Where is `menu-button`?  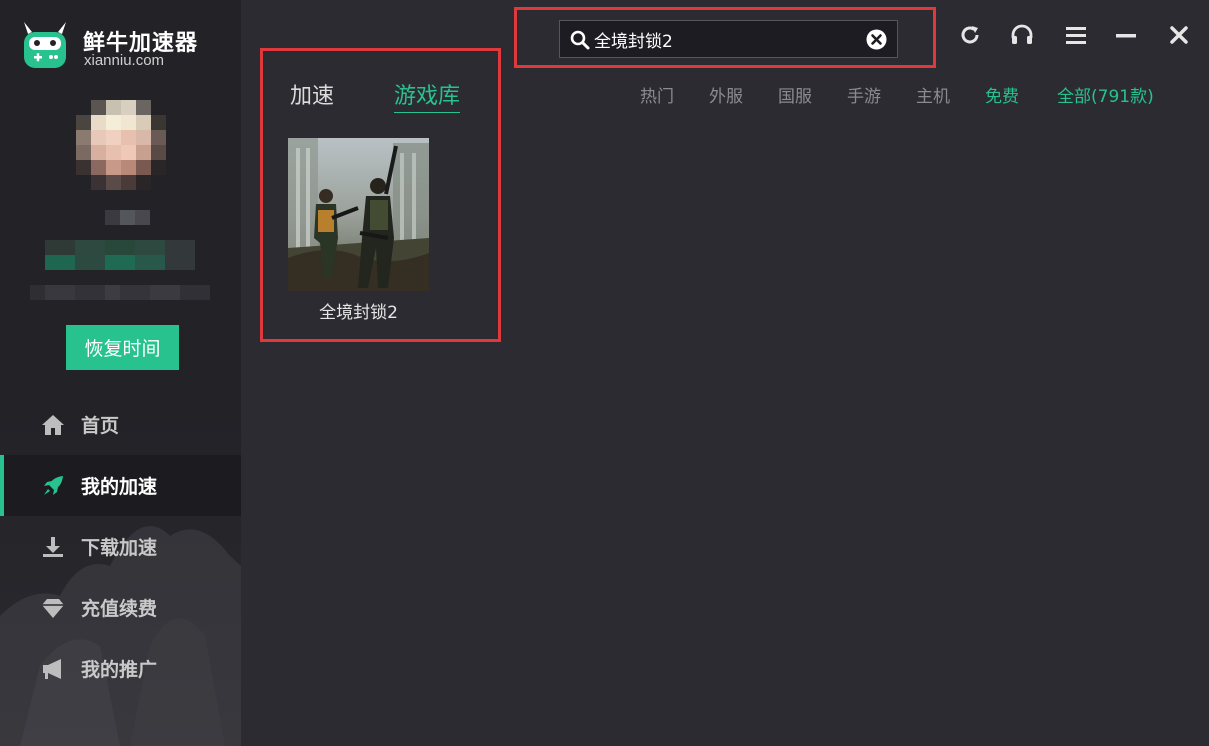
menu-button is located at coordinates (1076, 35).